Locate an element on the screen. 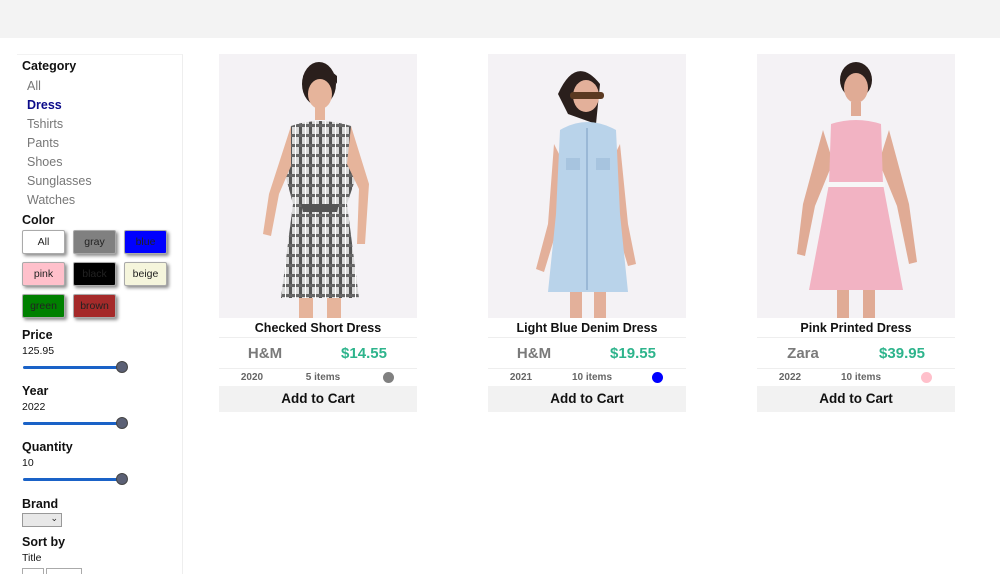 The width and height of the screenshot is (1000, 574). chevron-down-icon: ⌄ is located at coordinates (54, 518).